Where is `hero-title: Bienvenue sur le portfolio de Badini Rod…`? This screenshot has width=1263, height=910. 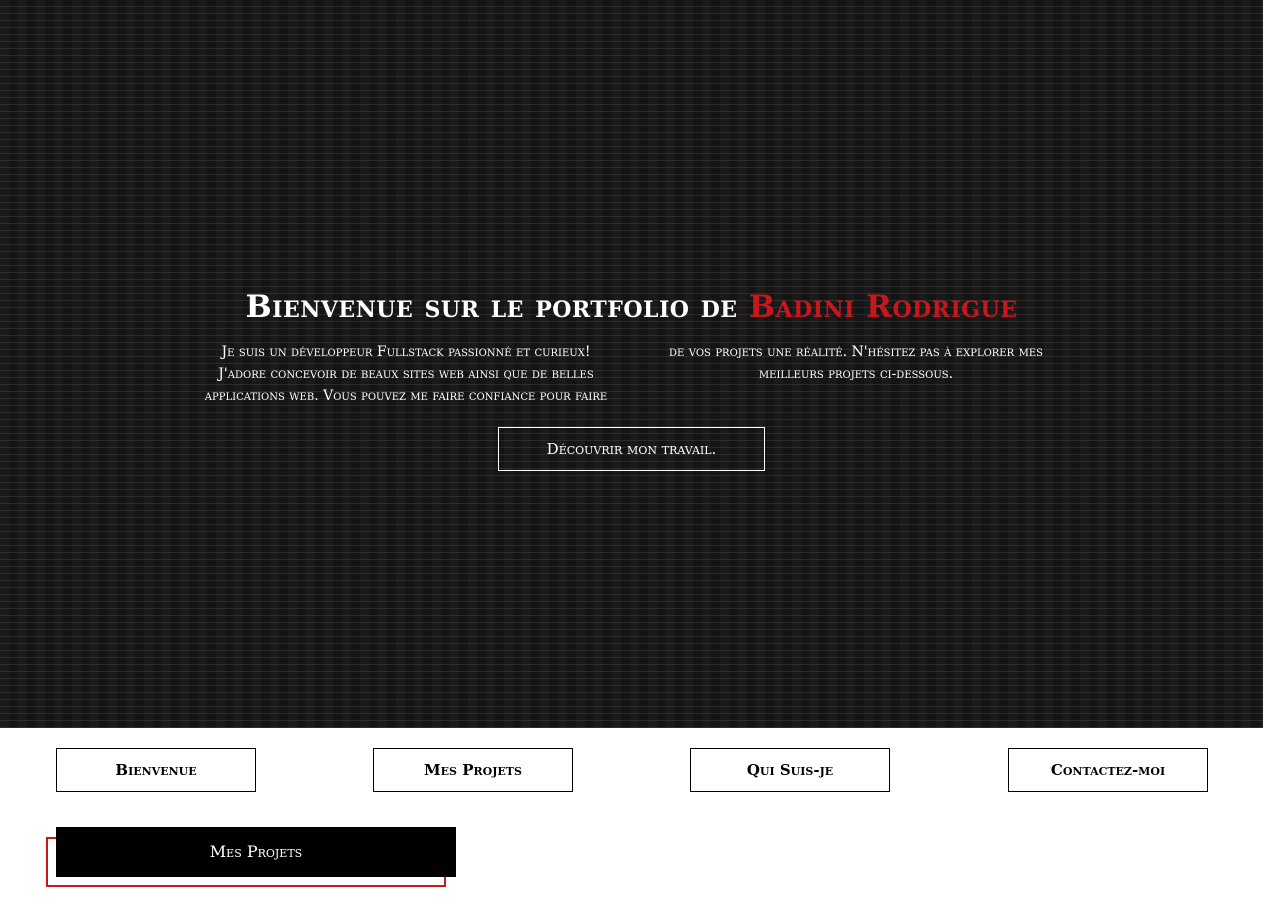
hero-title: Bienvenue sur le portfolio de Badini Rod… is located at coordinates (631, 307).